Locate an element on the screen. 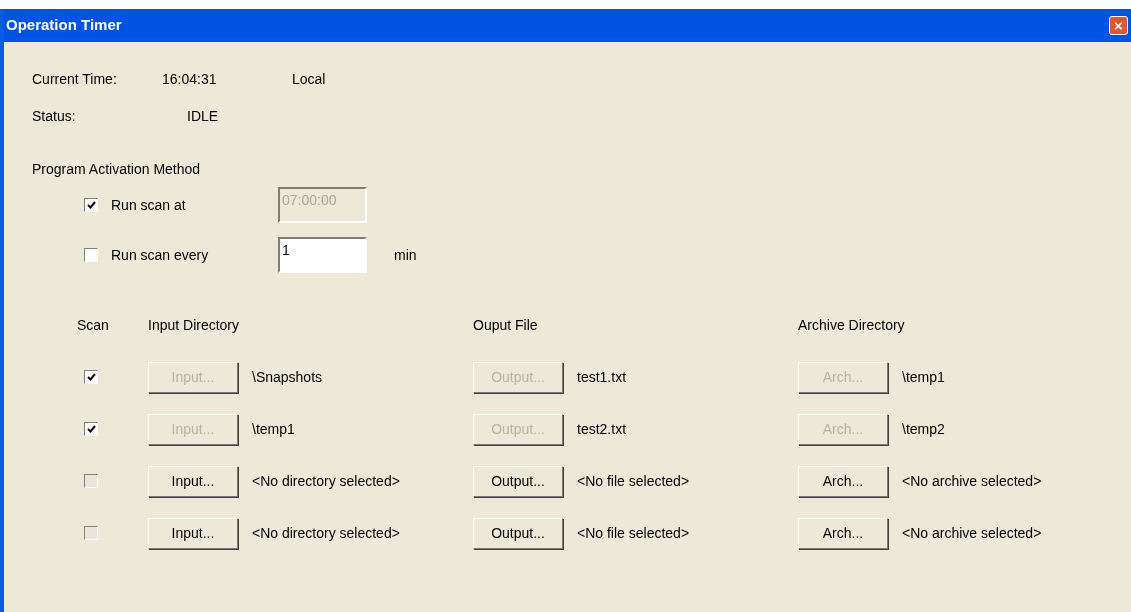 This screenshot has width=1131, height=612. path-text: test2.txt is located at coordinates (602, 429).